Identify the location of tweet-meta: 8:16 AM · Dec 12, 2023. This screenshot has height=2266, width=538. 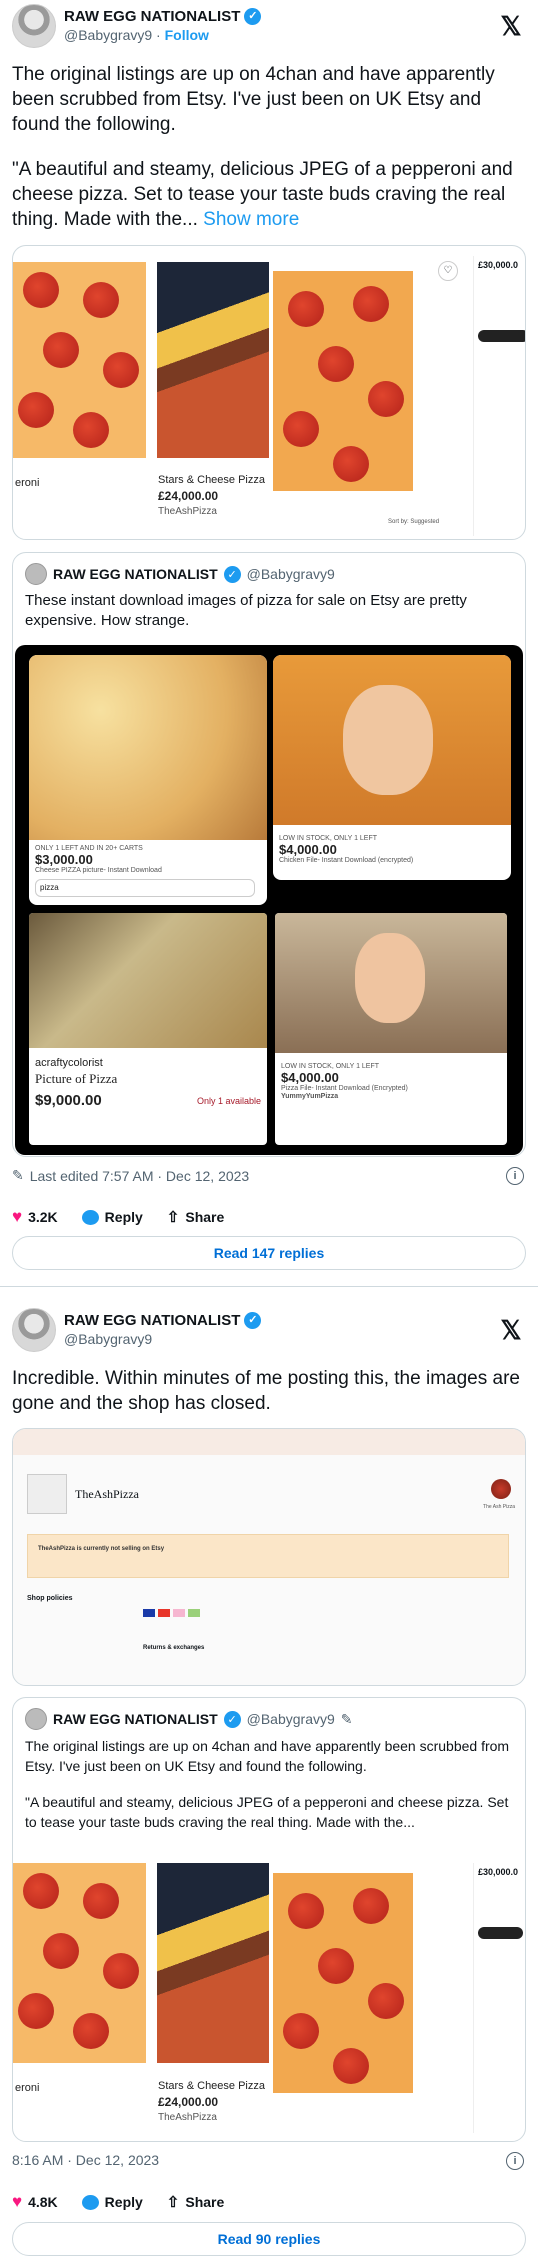
(85, 2160).